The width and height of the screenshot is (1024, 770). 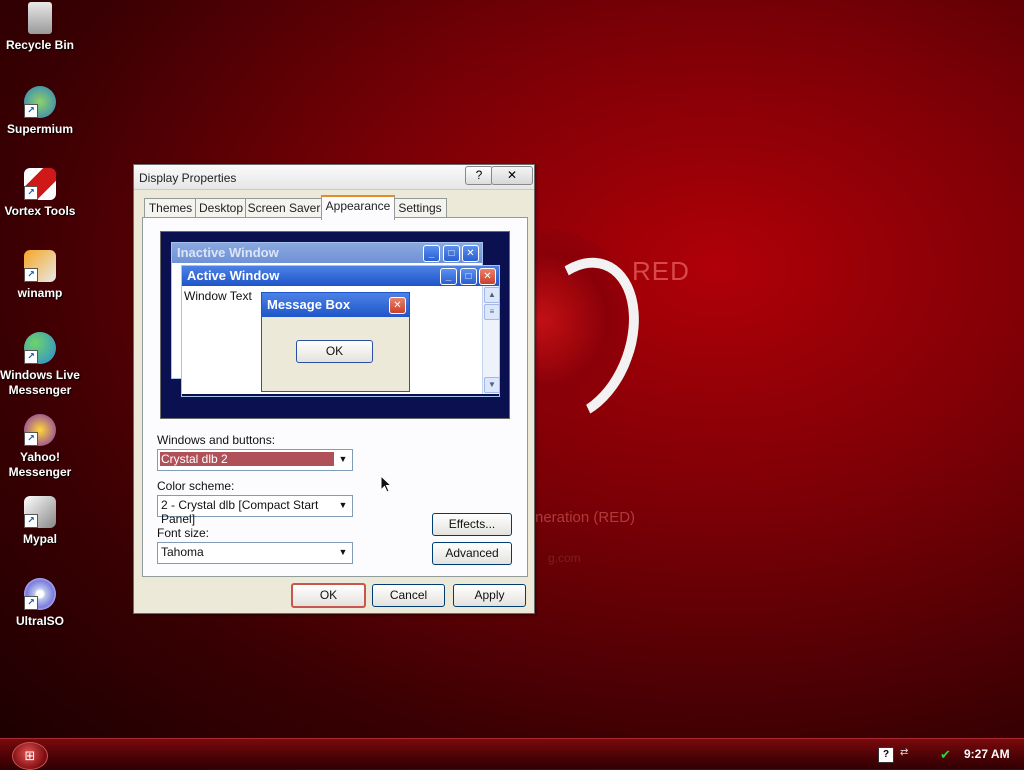 I want to click on font-size-select: Tahoma ▼, so click(x=255, y=553).